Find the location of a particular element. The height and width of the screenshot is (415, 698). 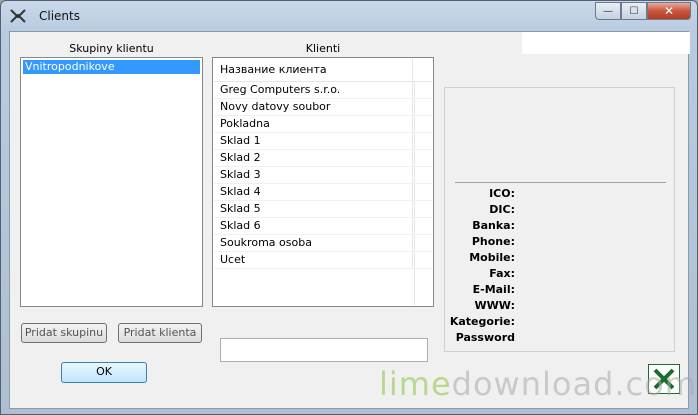

table-row: Sklad 3 is located at coordinates (323, 175).